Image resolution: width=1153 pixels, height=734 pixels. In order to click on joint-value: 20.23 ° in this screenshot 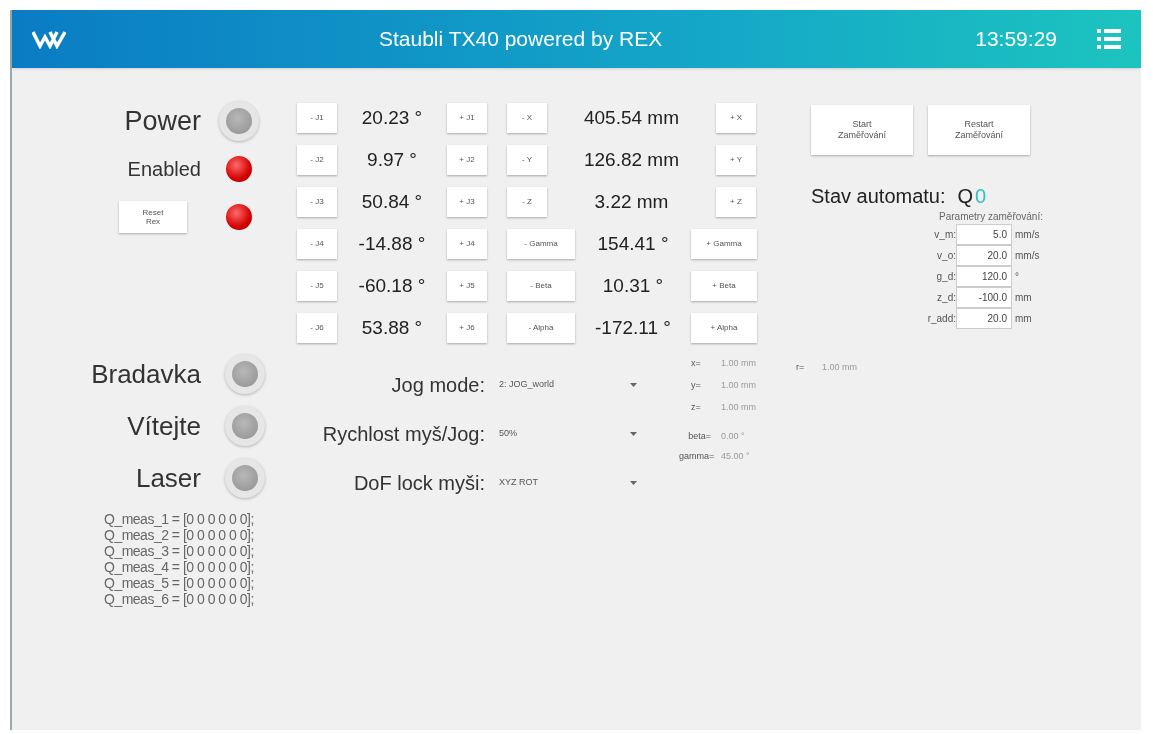, I will do `click(392, 117)`.